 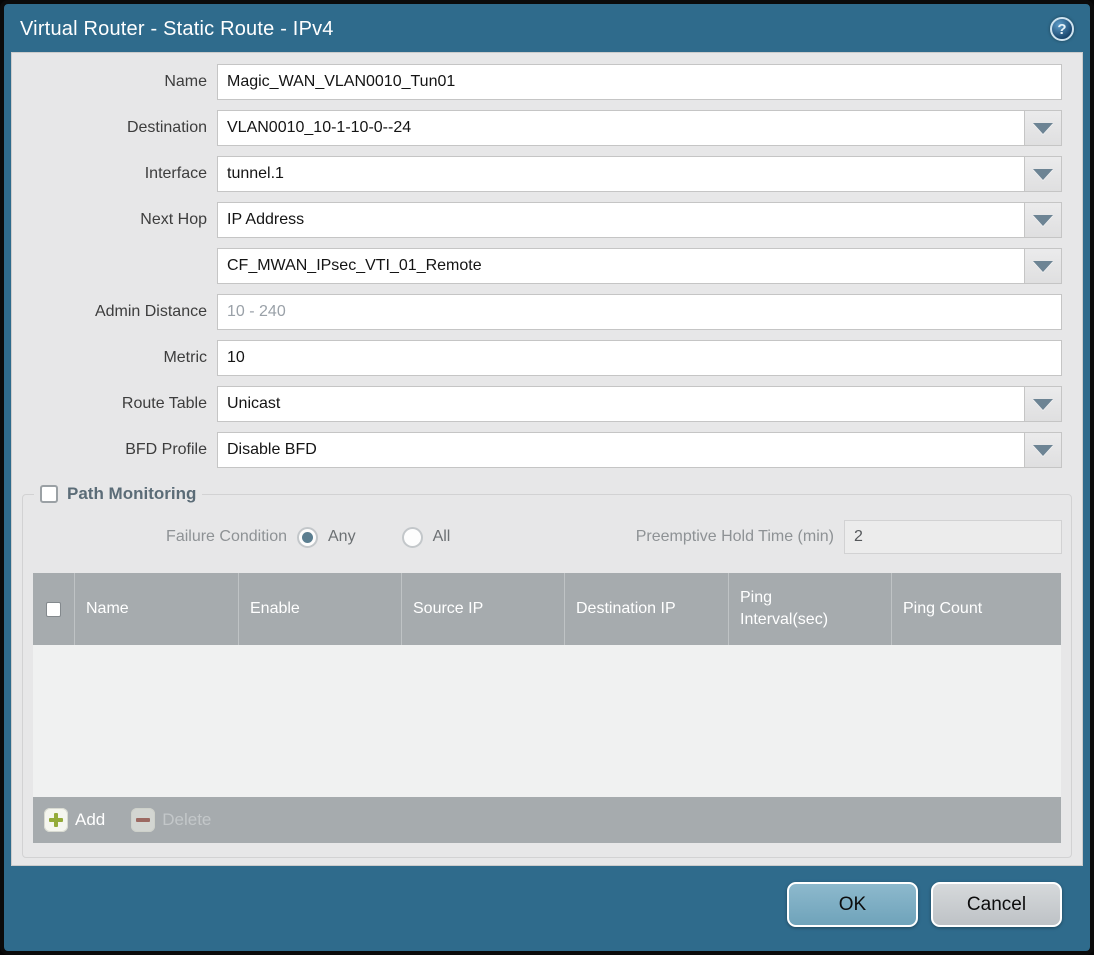 I want to click on form-row-next-hop-address, so click(x=537, y=266).